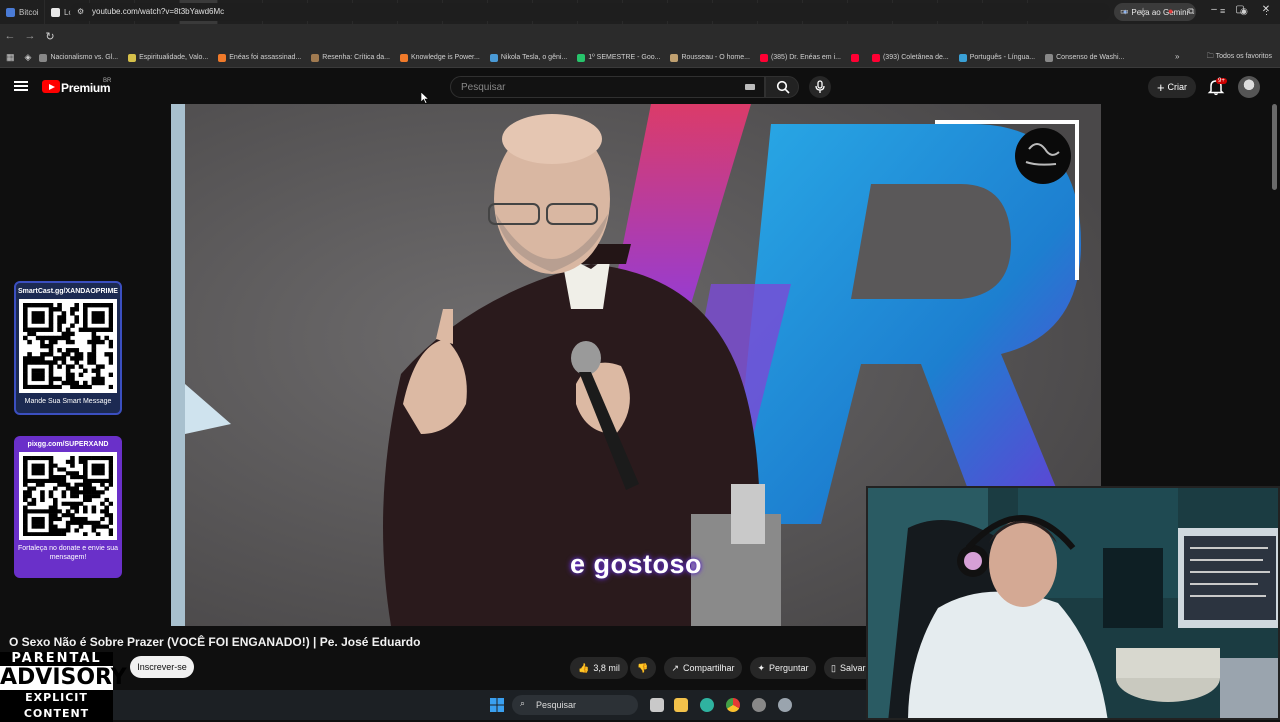 This screenshot has width=1280, height=722. What do you see at coordinates (1239, 57) in the screenshot?
I see `all-bookmarks-folder: 🗀 Todos os favoritos` at bounding box center [1239, 57].